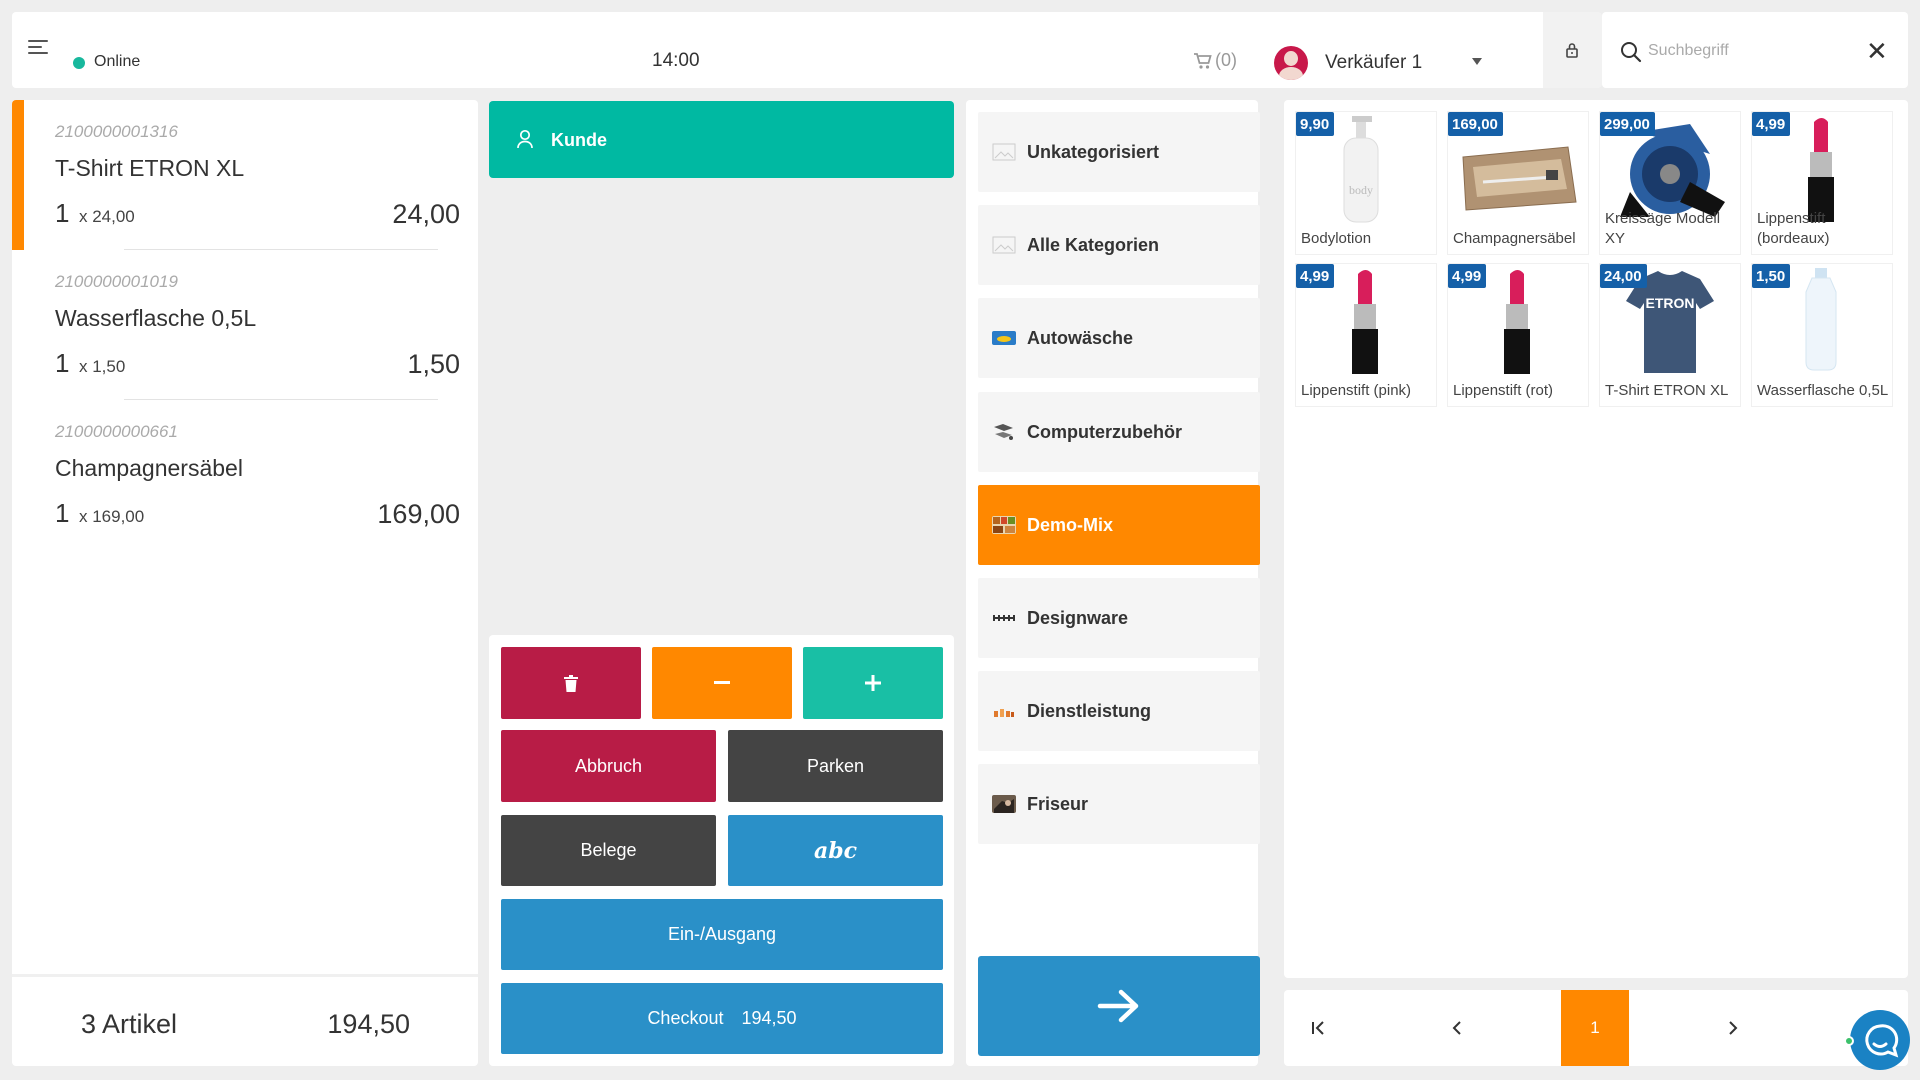  What do you see at coordinates (433, 364) in the screenshot?
I see `cart-item-total: 1,50` at bounding box center [433, 364].